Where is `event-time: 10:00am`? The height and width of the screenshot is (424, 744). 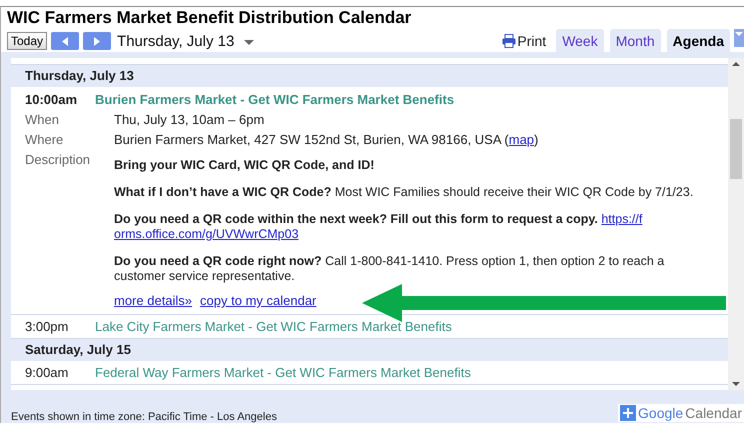
event-time: 10:00am is located at coordinates (51, 99).